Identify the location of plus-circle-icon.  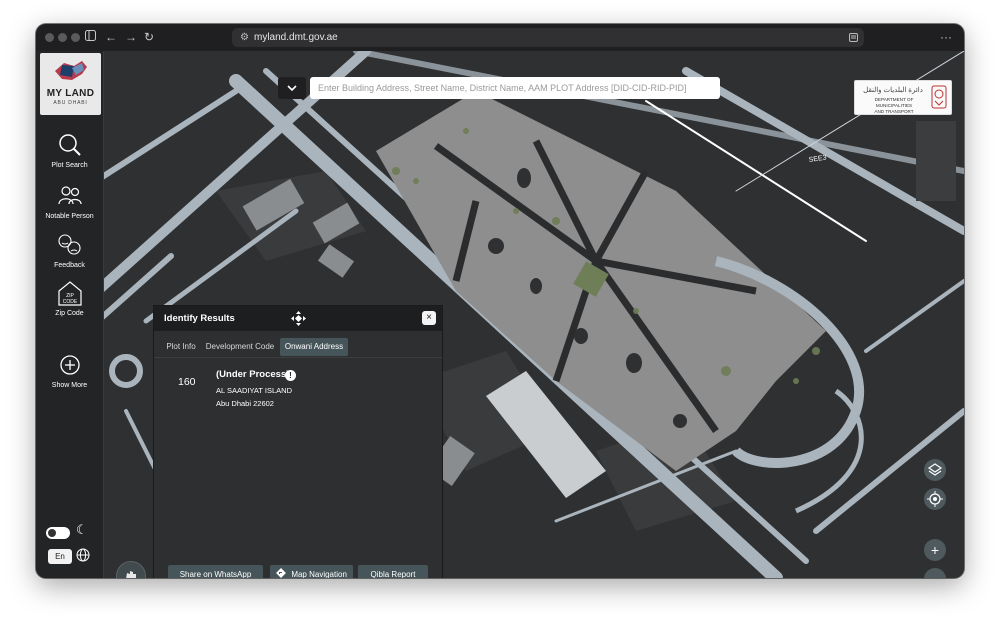
(70, 365).